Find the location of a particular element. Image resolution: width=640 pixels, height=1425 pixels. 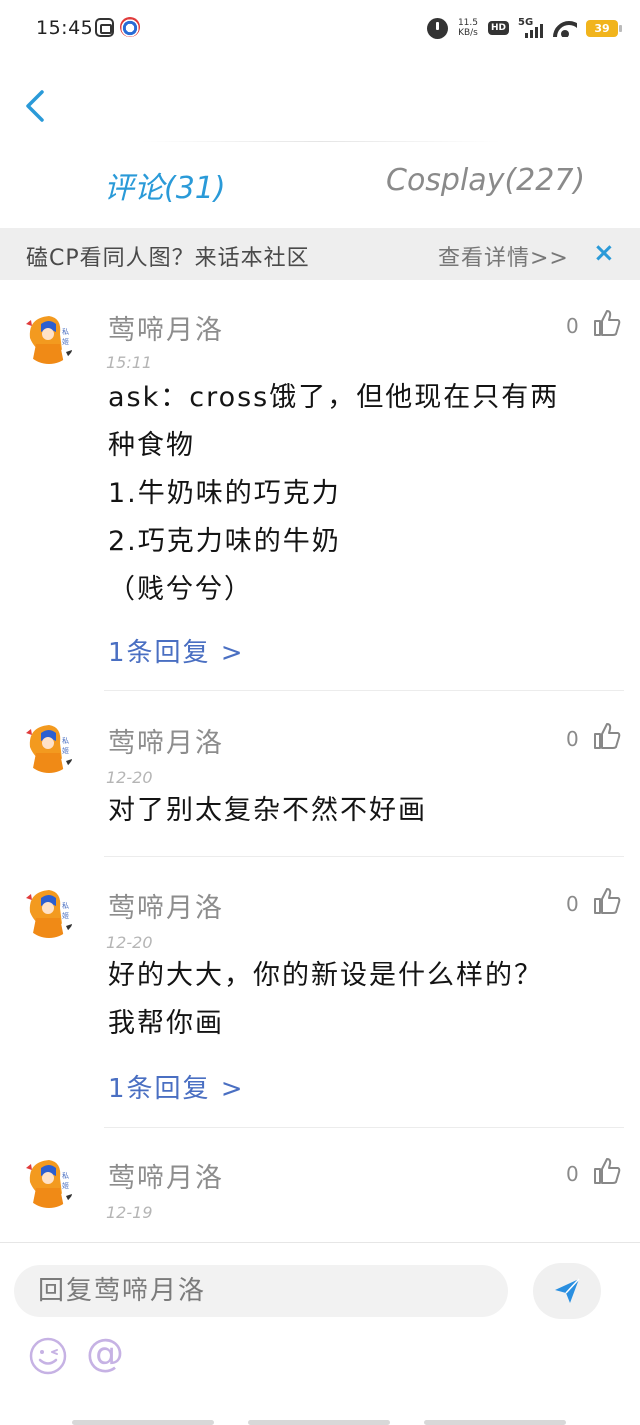

reply-input is located at coordinates (261, 1291).